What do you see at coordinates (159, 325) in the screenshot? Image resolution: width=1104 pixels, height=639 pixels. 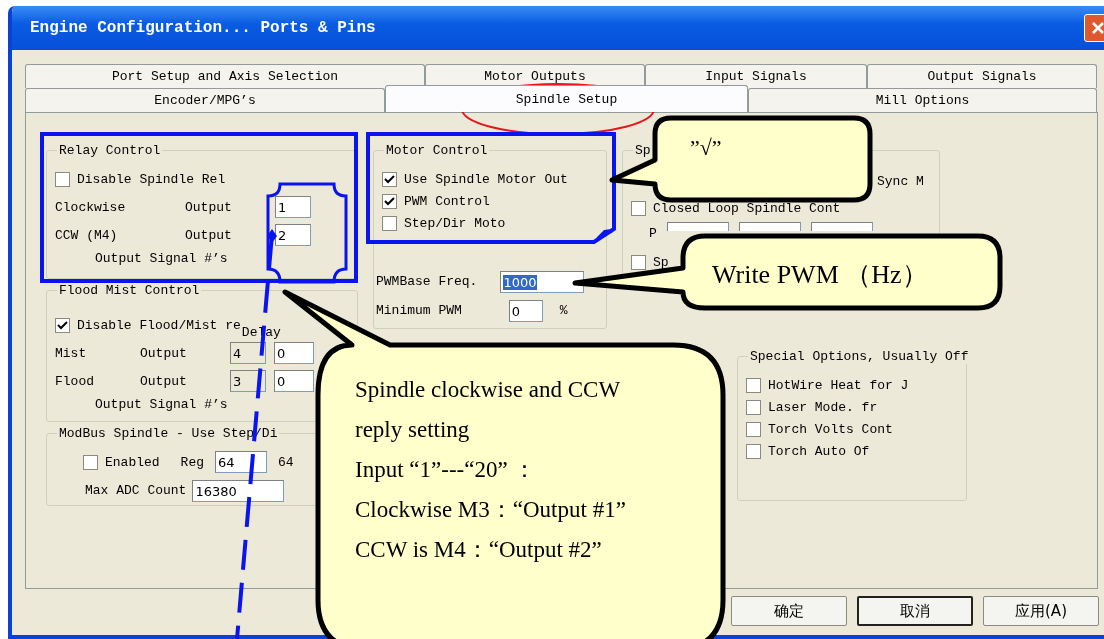 I see `checkbox-label: Disable Flood/Mist re` at bounding box center [159, 325].